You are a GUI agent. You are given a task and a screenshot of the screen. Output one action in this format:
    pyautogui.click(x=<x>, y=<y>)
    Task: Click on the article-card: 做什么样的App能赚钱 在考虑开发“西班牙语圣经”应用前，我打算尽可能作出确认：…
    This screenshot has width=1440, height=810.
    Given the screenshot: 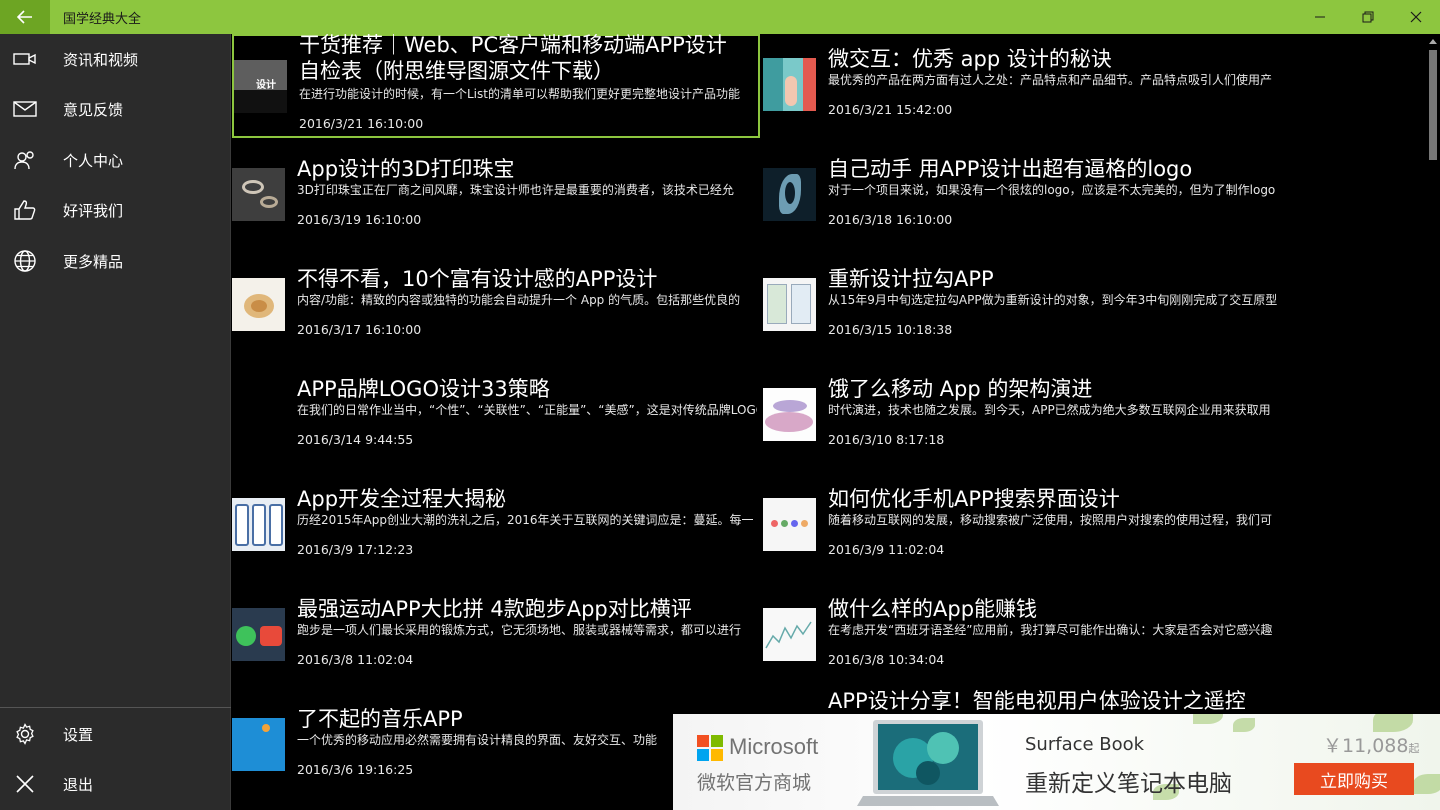 What is the action you would take?
    pyautogui.click(x=1027, y=636)
    